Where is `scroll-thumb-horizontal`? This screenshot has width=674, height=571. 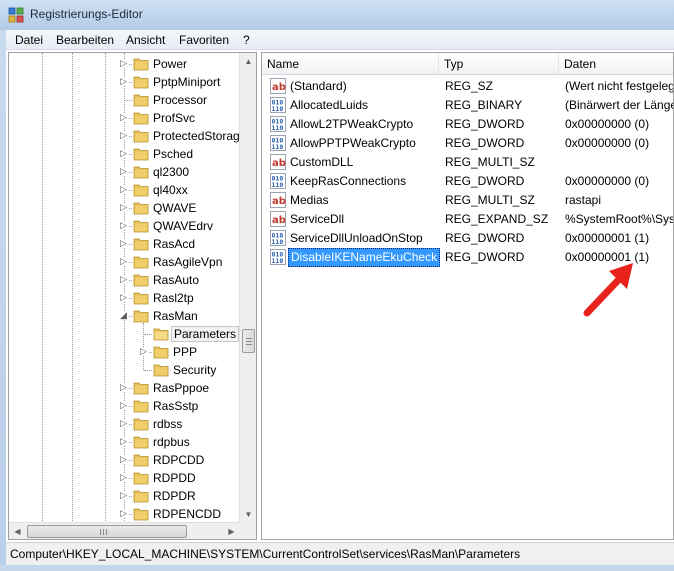 scroll-thumb-horizontal is located at coordinates (107, 531).